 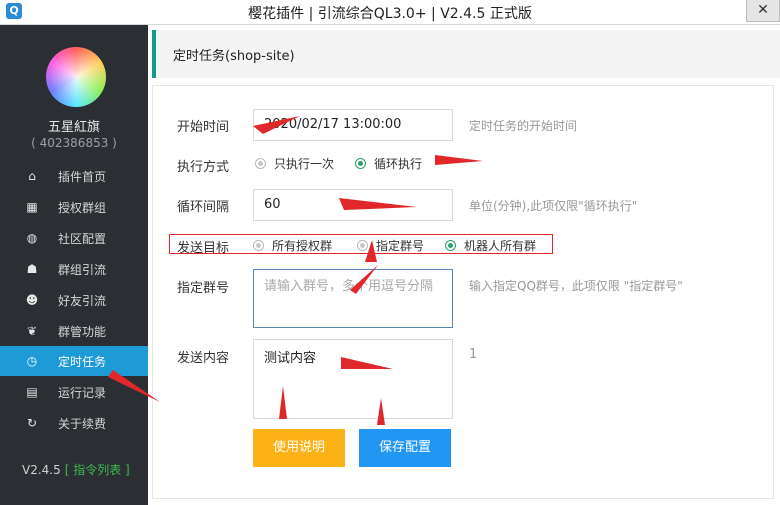 What do you see at coordinates (523, 126) in the screenshot?
I see `start-time-hint: 定时任务的开始时间` at bounding box center [523, 126].